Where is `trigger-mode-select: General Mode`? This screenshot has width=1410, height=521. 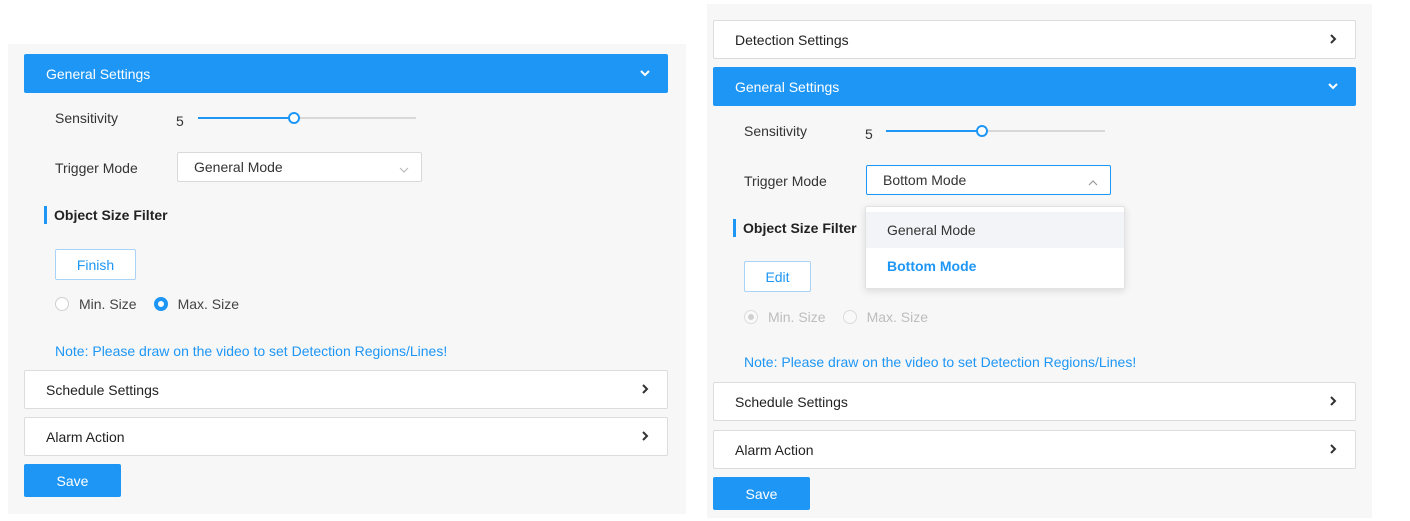
trigger-mode-select: General Mode is located at coordinates (299, 167).